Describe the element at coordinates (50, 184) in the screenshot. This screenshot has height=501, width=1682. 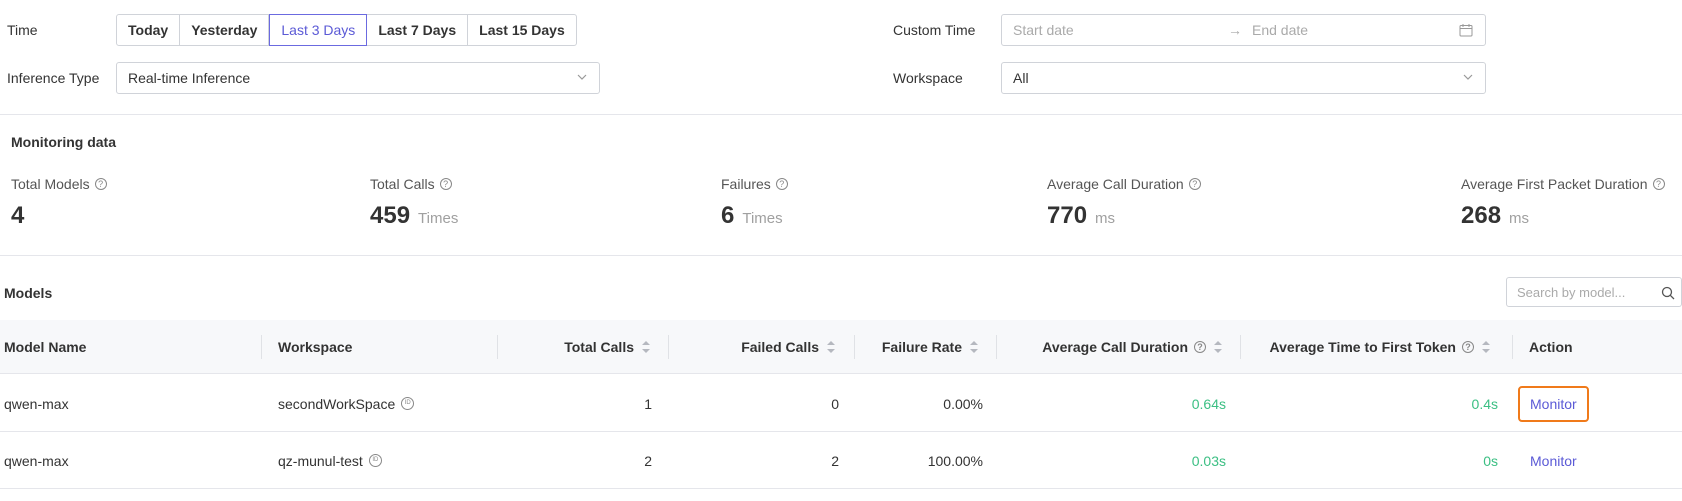
I see `stat-label-text: Total Models` at that location.